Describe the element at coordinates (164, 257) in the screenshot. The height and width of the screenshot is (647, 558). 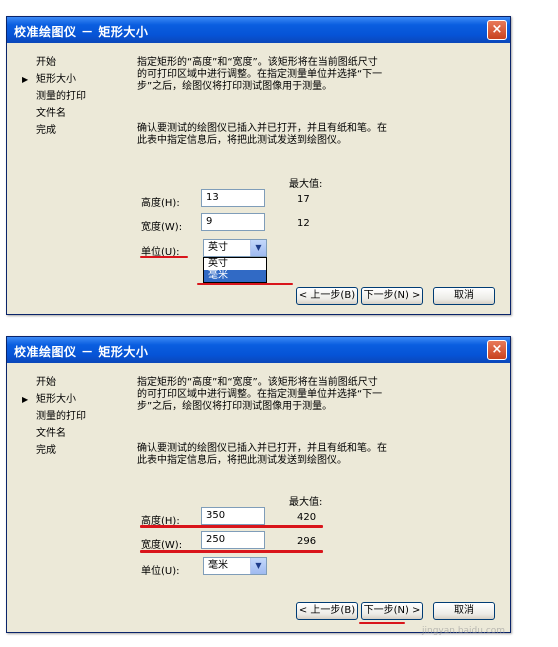
I see `annotation-underline-unit` at that location.